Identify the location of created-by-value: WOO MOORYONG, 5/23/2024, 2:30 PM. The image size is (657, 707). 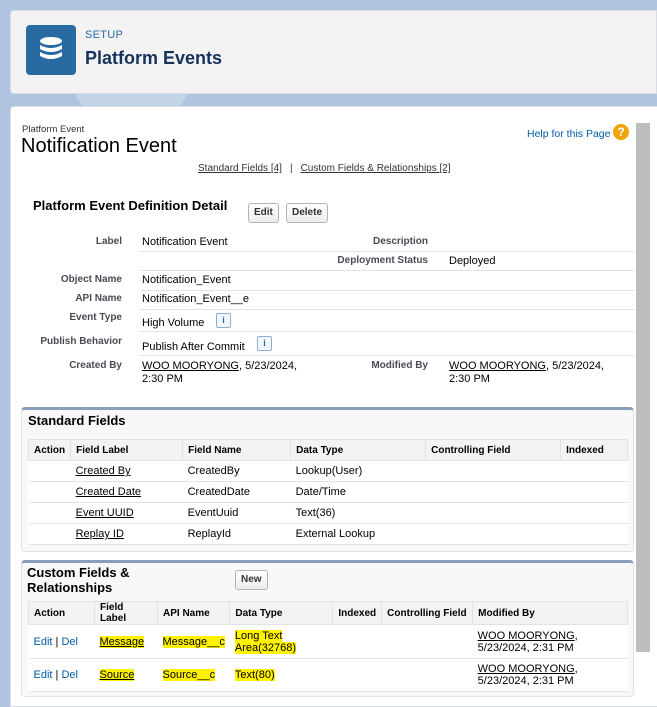
(220, 372).